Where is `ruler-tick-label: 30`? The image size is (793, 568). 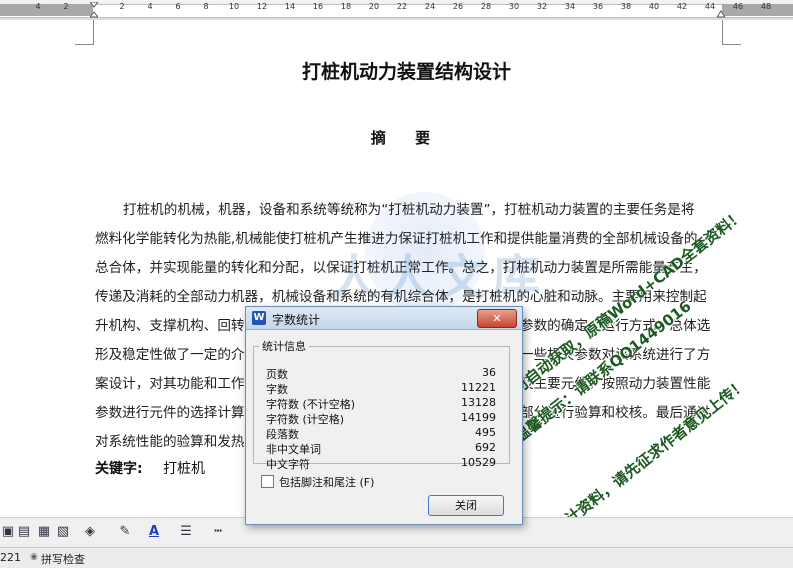 ruler-tick-label: 30 is located at coordinates (514, 6).